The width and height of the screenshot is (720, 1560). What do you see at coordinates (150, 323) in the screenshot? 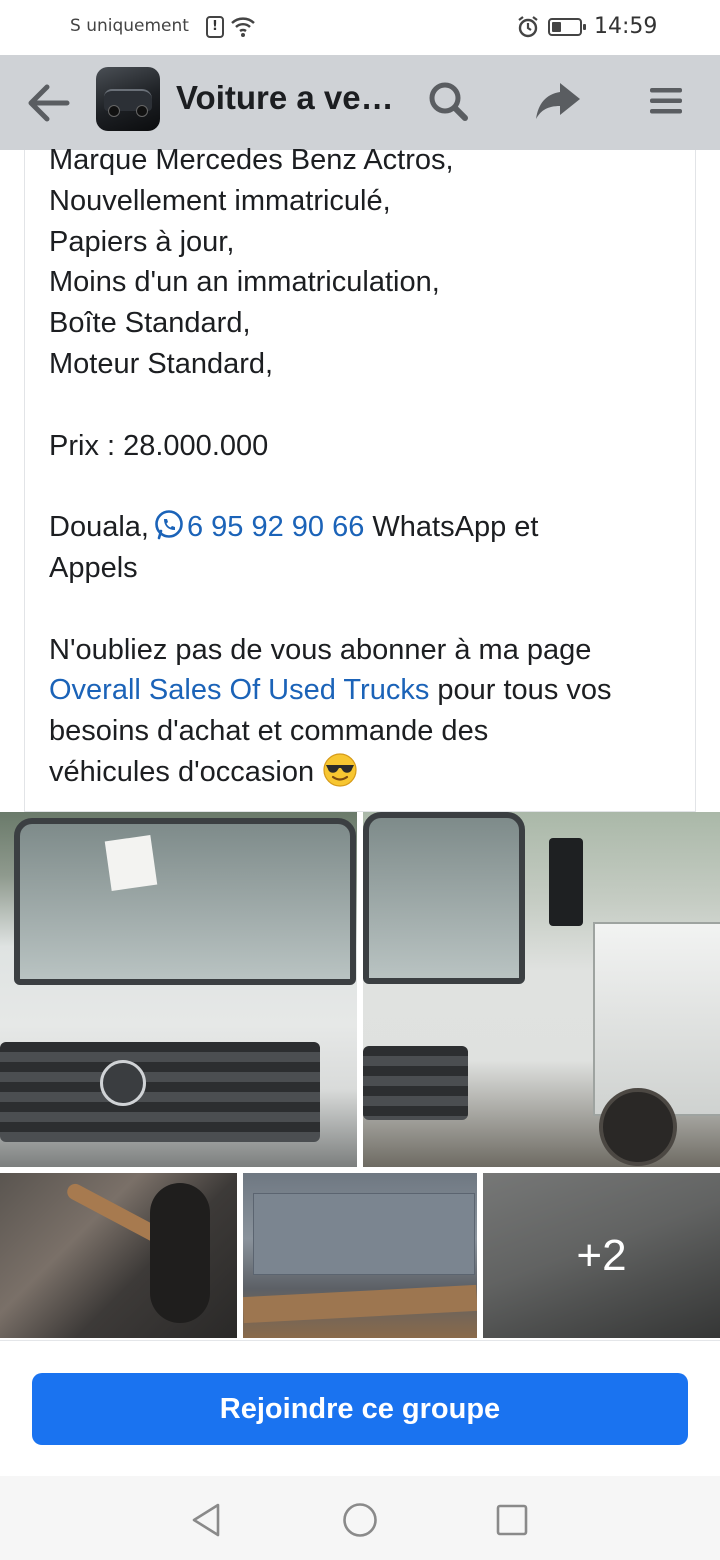
I see `post-line: Boîte Standard,` at bounding box center [150, 323].